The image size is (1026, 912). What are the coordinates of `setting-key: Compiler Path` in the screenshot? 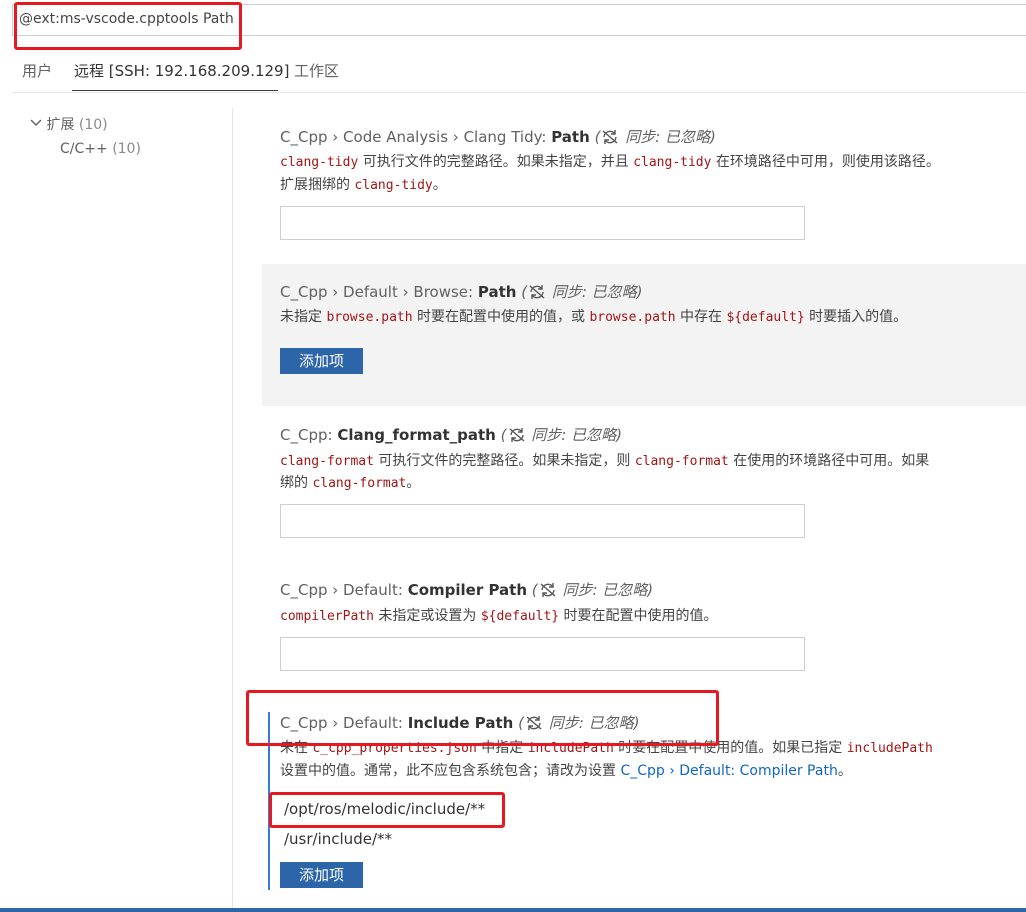 It's located at (467, 590).